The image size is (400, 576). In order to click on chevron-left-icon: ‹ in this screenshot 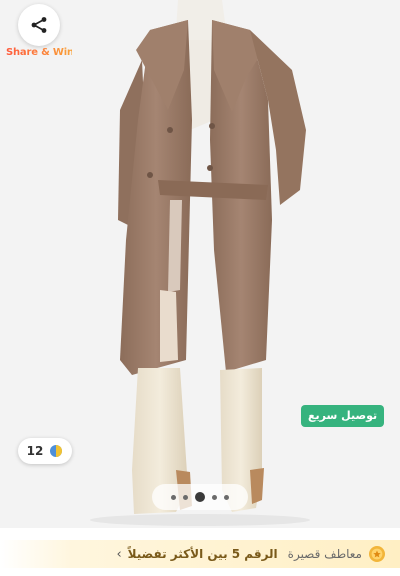, I will do `click(119, 554)`.